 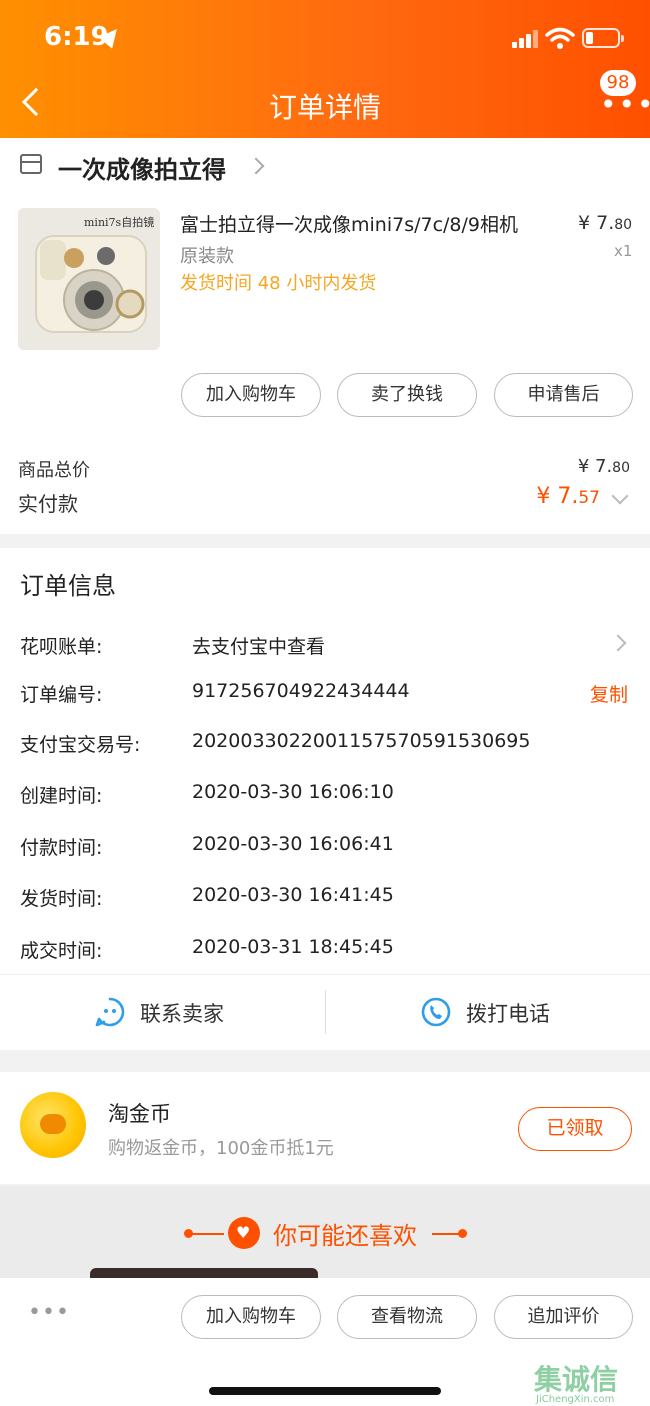 What do you see at coordinates (407, 1317) in the screenshot?
I see `view-logistics-button: 查看物流` at bounding box center [407, 1317].